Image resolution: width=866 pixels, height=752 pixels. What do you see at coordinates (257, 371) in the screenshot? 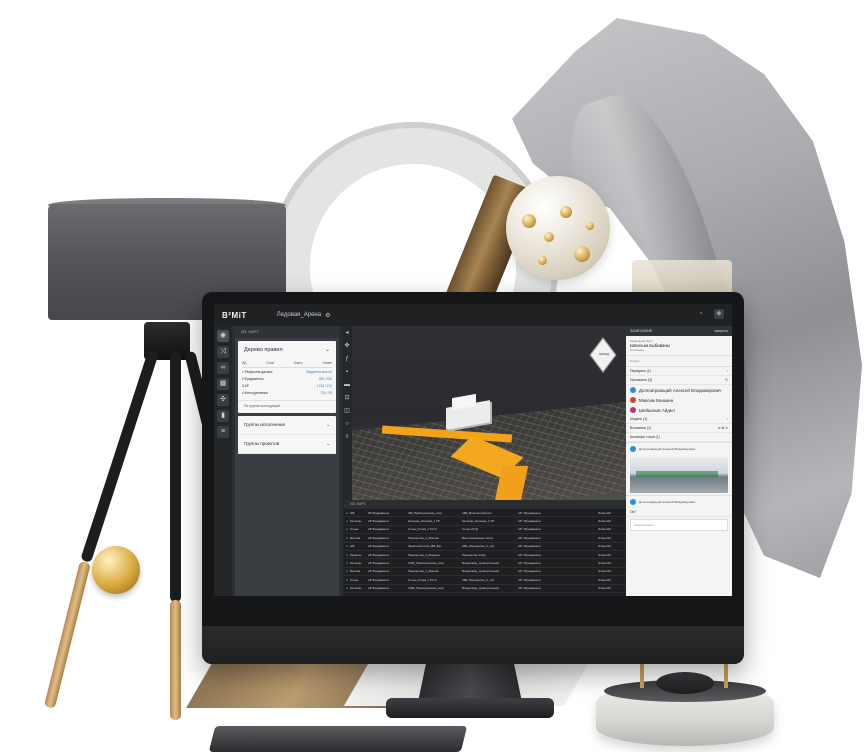
I see `rules-row-label: 1 Раскрытие данных` at bounding box center [257, 371].